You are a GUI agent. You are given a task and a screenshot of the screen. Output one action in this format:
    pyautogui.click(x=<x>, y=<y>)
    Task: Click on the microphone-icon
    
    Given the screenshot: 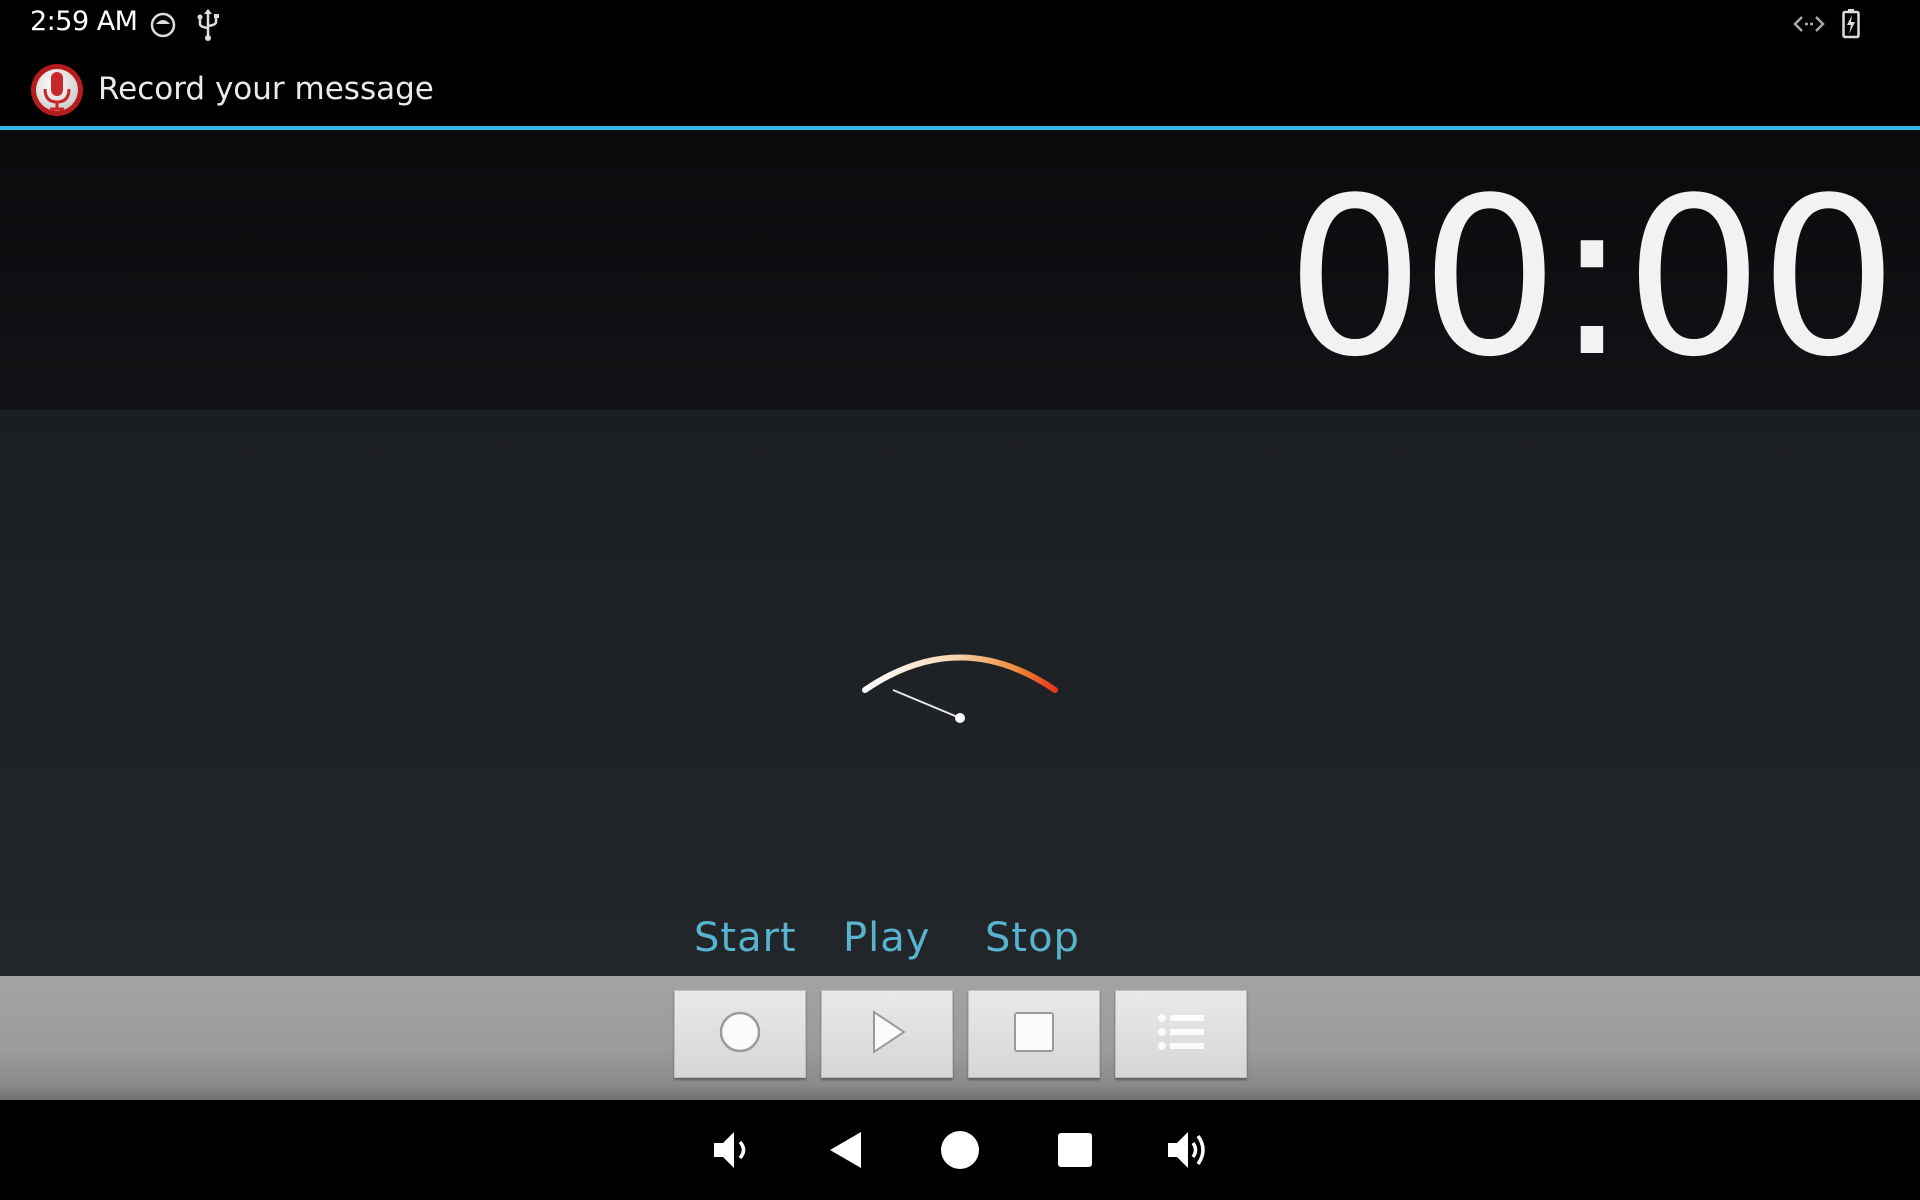 What is the action you would take?
    pyautogui.click(x=57, y=92)
    